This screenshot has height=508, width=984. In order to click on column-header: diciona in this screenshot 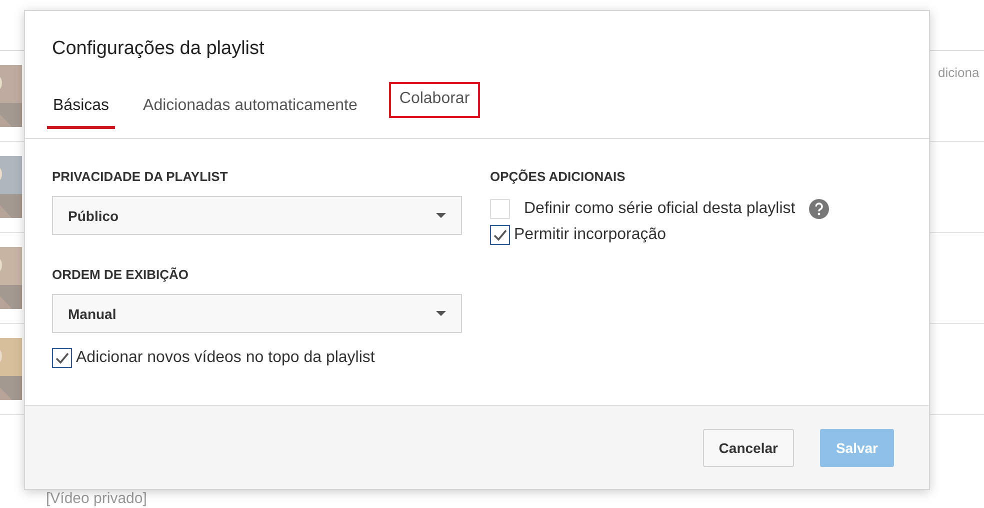, I will do `click(959, 72)`.